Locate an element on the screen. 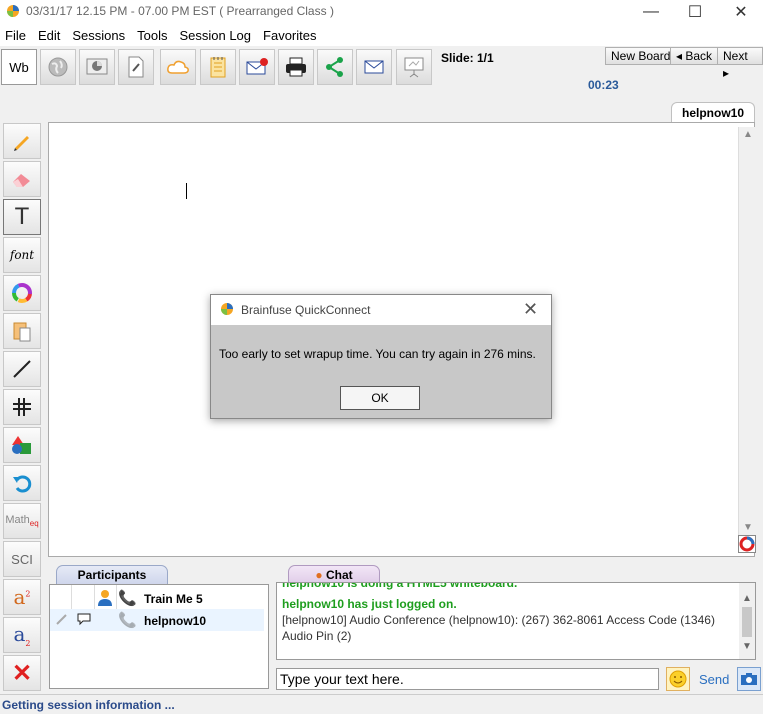 The height and width of the screenshot is (714, 763). smiley-icon is located at coordinates (678, 679).